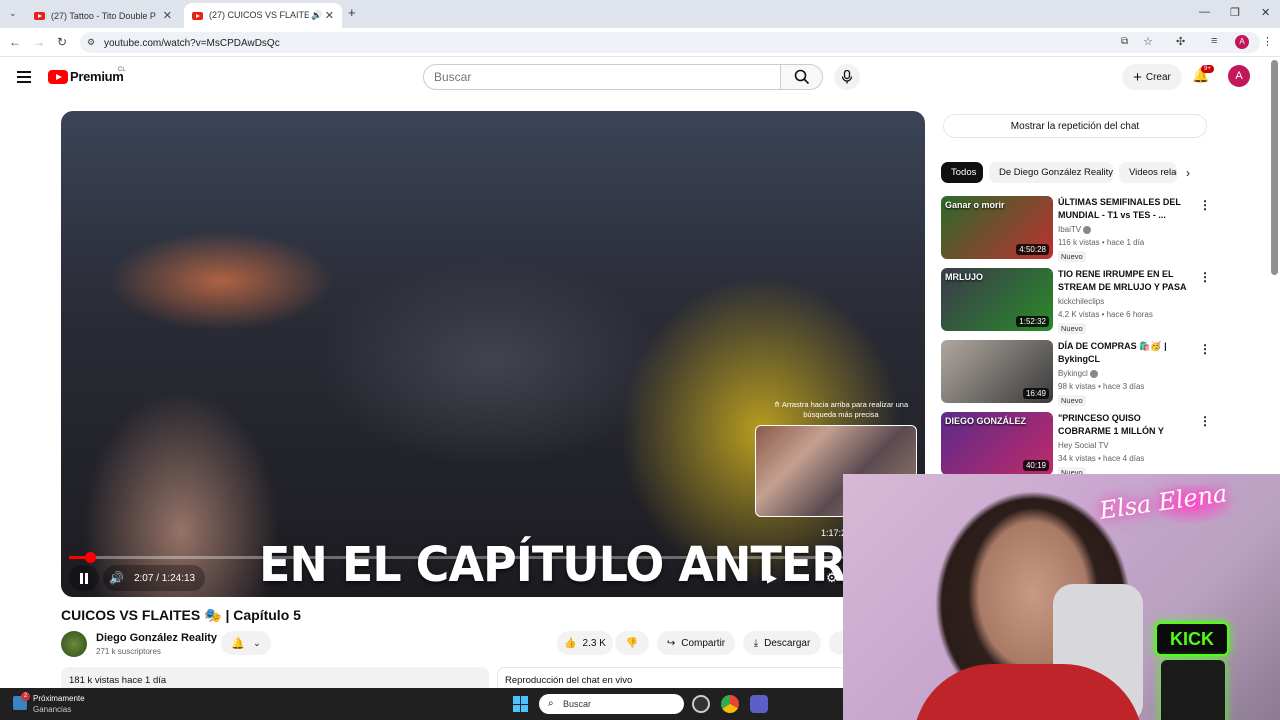  What do you see at coordinates (611, 704) in the screenshot?
I see `taskbar-search: Buscar` at bounding box center [611, 704].